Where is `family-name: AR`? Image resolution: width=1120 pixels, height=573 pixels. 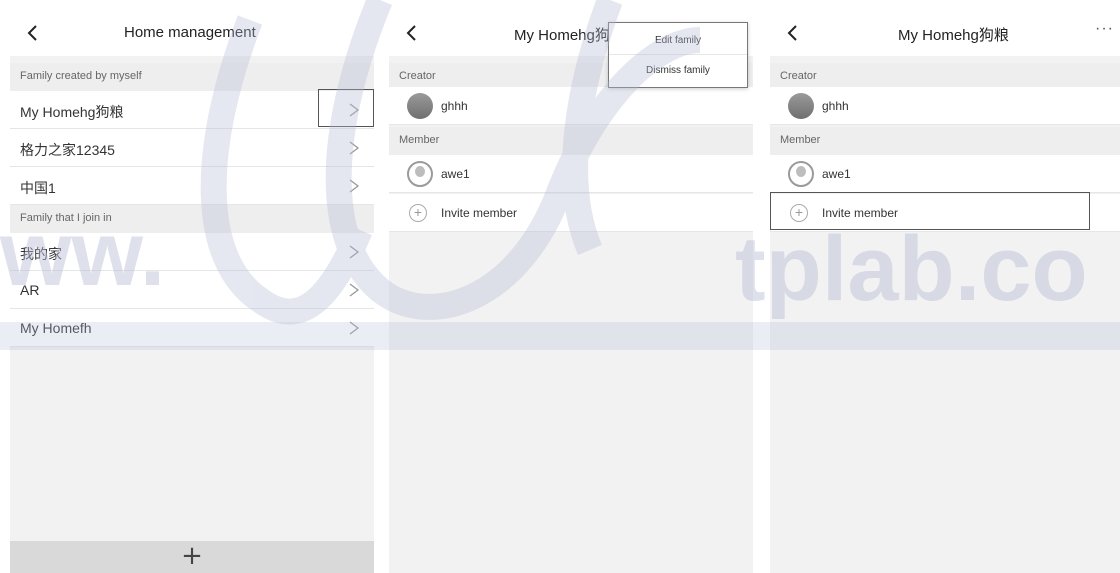
family-name: AR is located at coordinates (30, 290).